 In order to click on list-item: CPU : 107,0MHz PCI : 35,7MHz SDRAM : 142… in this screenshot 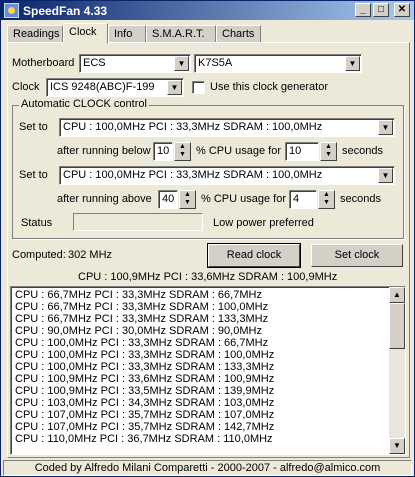, I will do `click(208, 427)`.